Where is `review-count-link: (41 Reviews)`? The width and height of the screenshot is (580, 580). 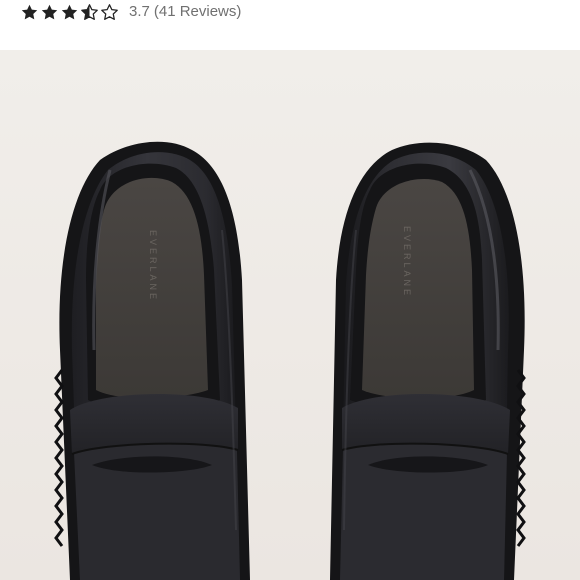 review-count-link: (41 Reviews) is located at coordinates (198, 11).